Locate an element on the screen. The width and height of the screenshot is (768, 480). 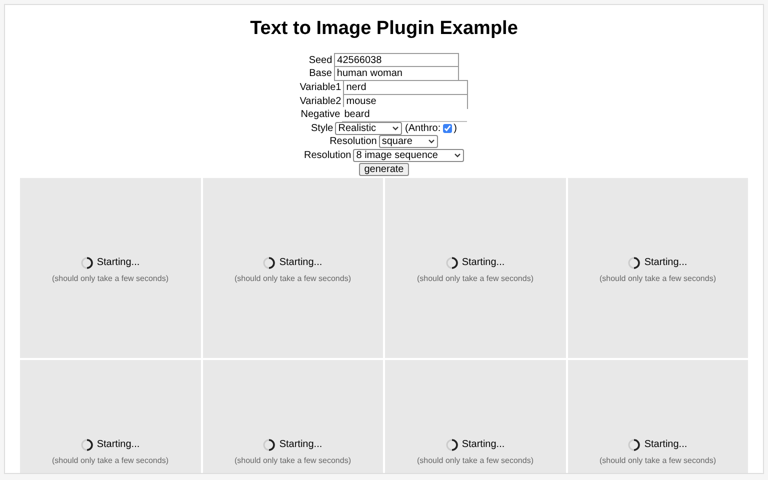
text-field: 42566038 is located at coordinates (397, 60).